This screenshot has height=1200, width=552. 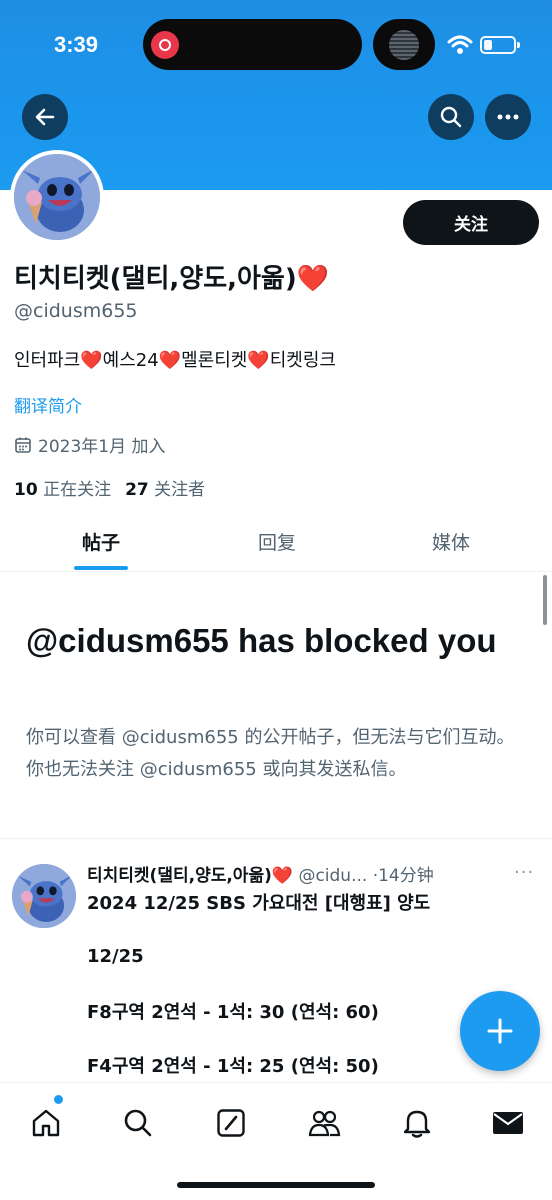 I want to click on follow-stats: 10 正在关注 27 关注者, so click(x=109, y=487).